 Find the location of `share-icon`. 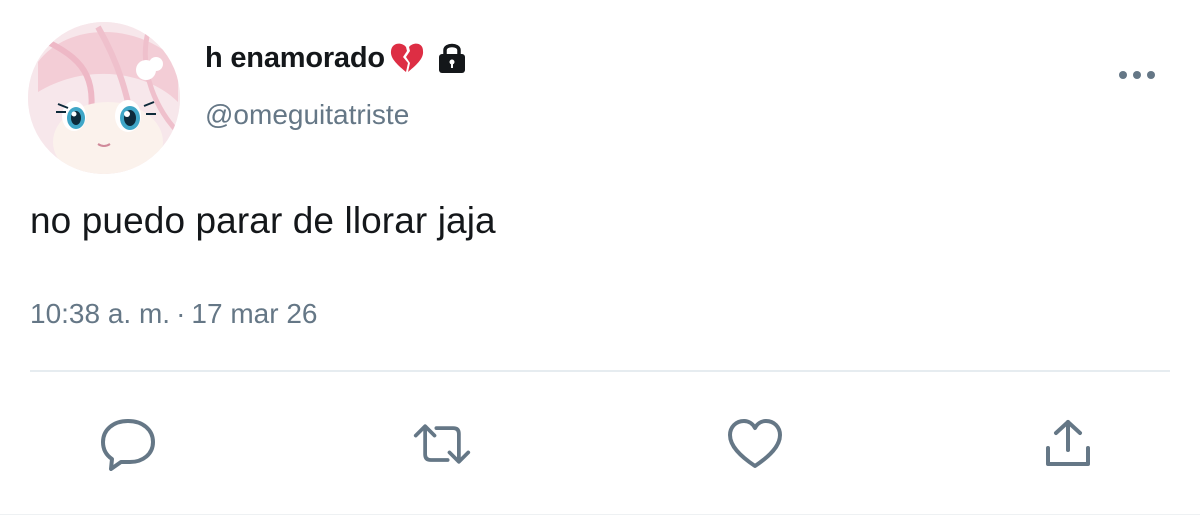

share-icon is located at coordinates (1068, 443).